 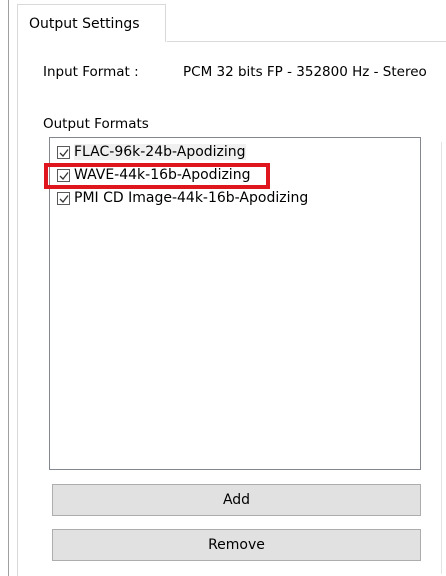 I want to click on list-item-label: FLAC-96k-24b-Apodizing, so click(x=160, y=152).